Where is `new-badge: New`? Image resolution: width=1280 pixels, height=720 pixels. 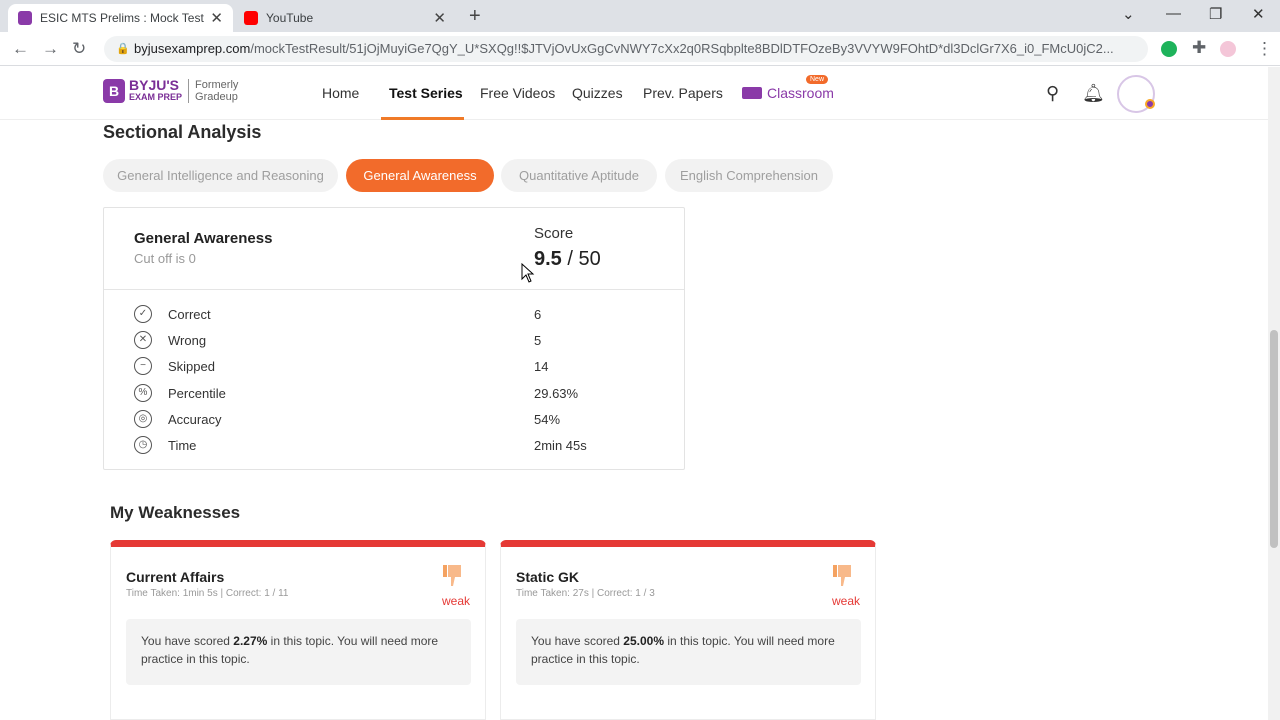 new-badge: New is located at coordinates (817, 79).